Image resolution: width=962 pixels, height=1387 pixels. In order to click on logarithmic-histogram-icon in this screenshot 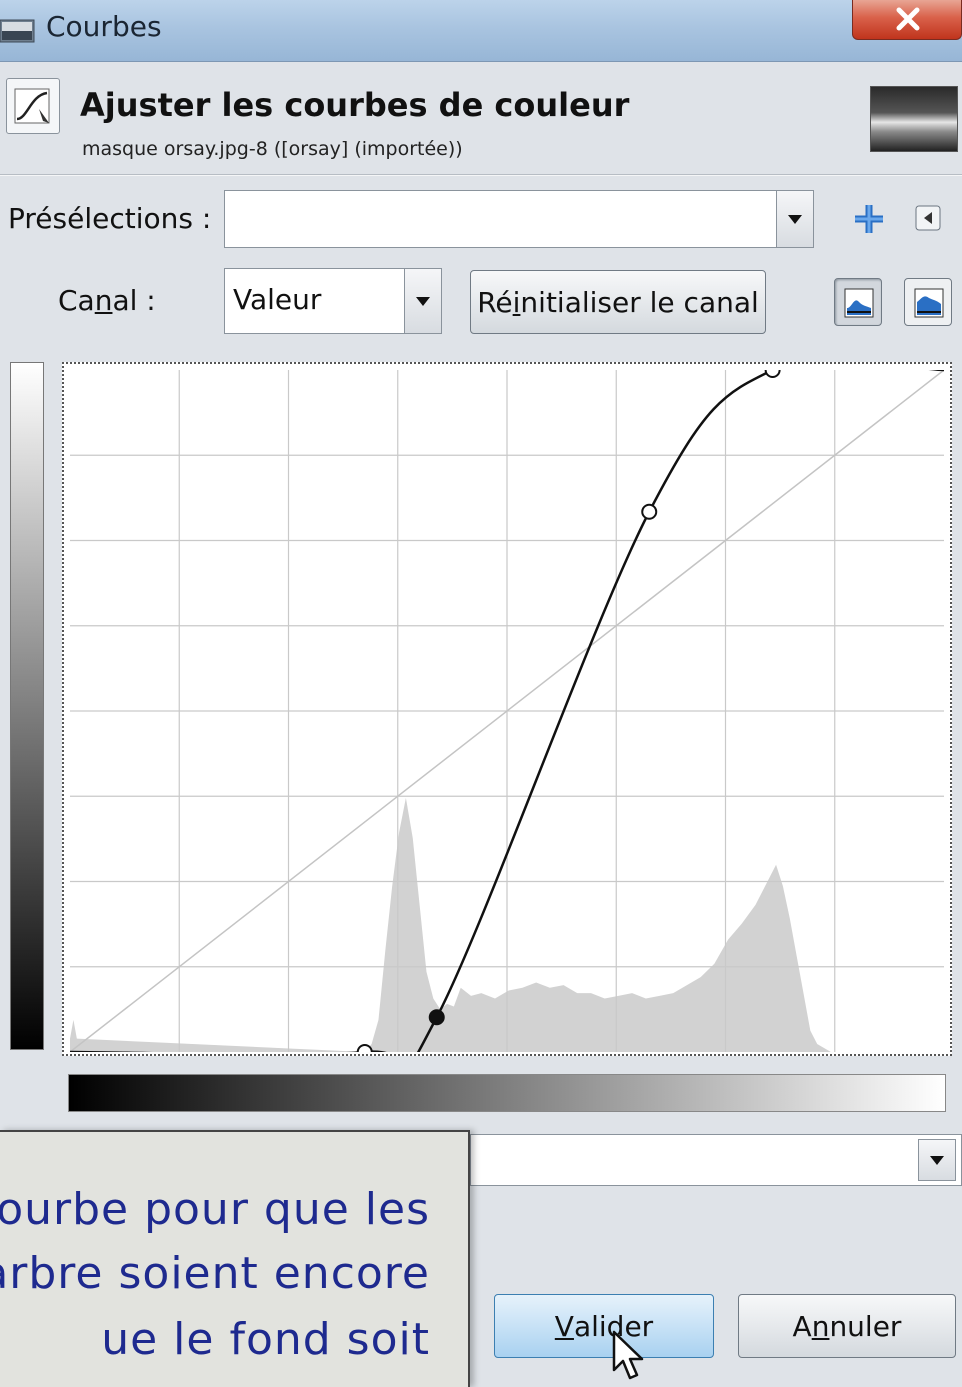, I will do `click(929, 303)`.